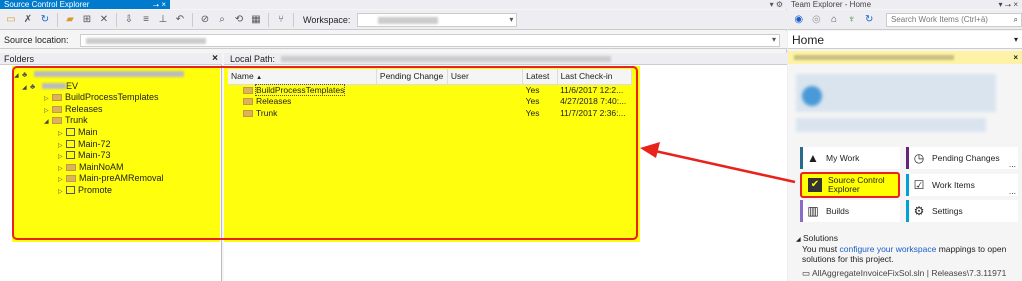  Describe the element at coordinates (798, 240) in the screenshot. I see `collapse-icon: ◢` at that location.